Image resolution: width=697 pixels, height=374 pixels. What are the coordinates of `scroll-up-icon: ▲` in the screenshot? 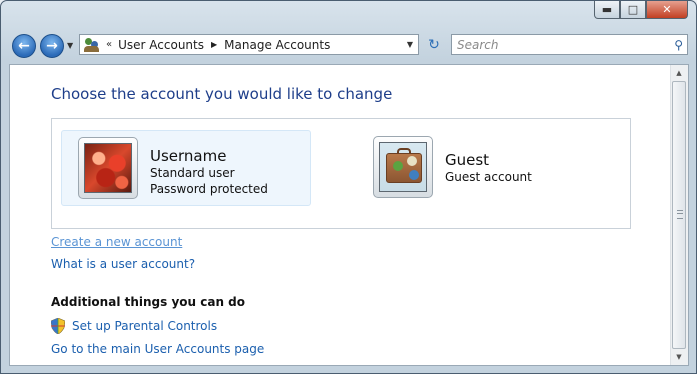 It's located at (679, 73).